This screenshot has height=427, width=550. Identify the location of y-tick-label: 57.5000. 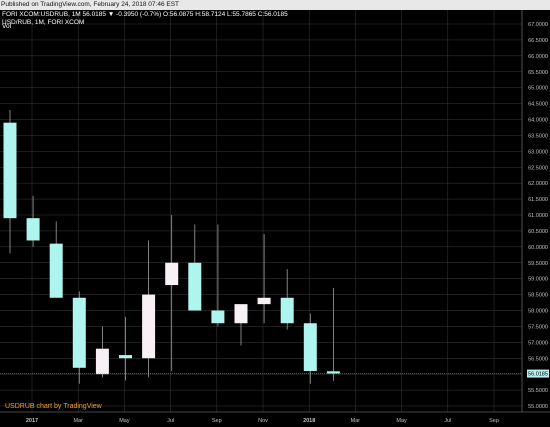
(538, 327).